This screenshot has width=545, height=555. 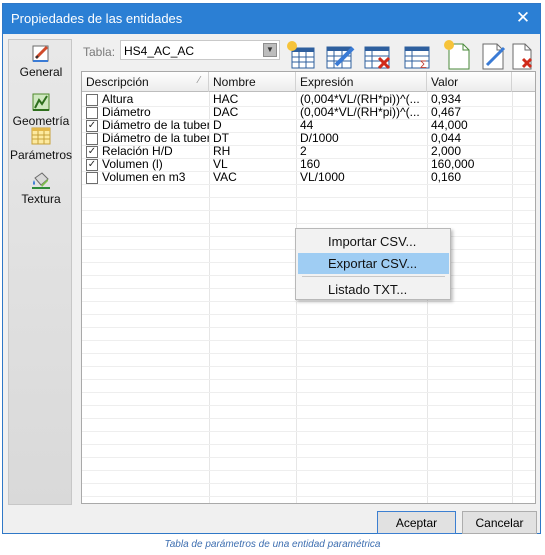 What do you see at coordinates (493, 55) in the screenshot?
I see `edit-document-icon` at bounding box center [493, 55].